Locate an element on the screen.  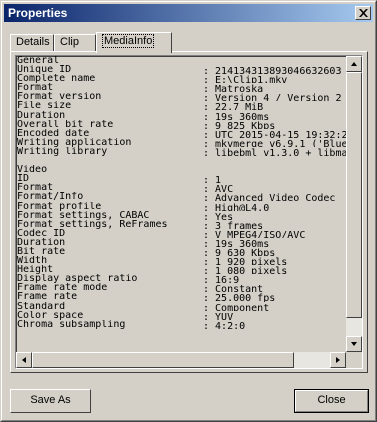
close-icon is located at coordinates (363, 13).